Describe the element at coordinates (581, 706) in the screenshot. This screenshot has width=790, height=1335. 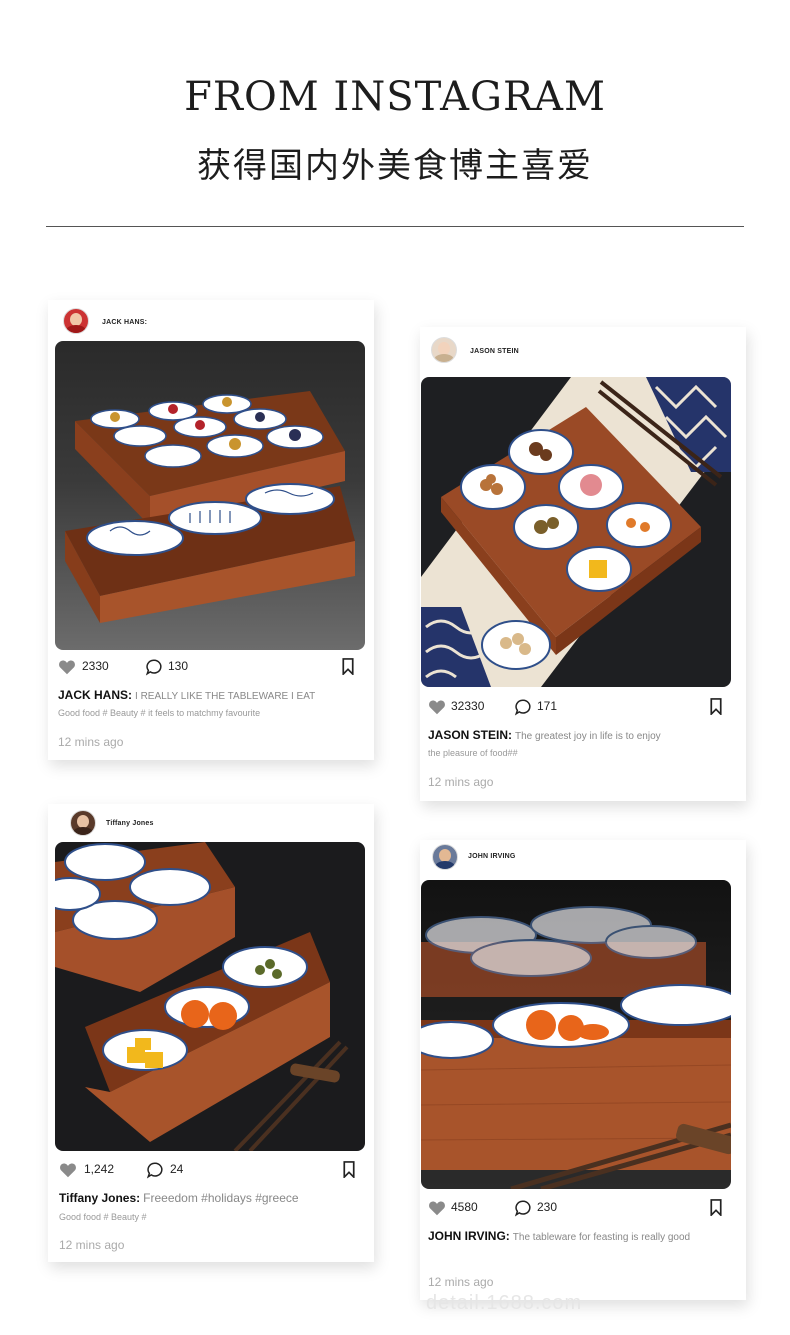
I see `post-actions: 32330 171` at that location.